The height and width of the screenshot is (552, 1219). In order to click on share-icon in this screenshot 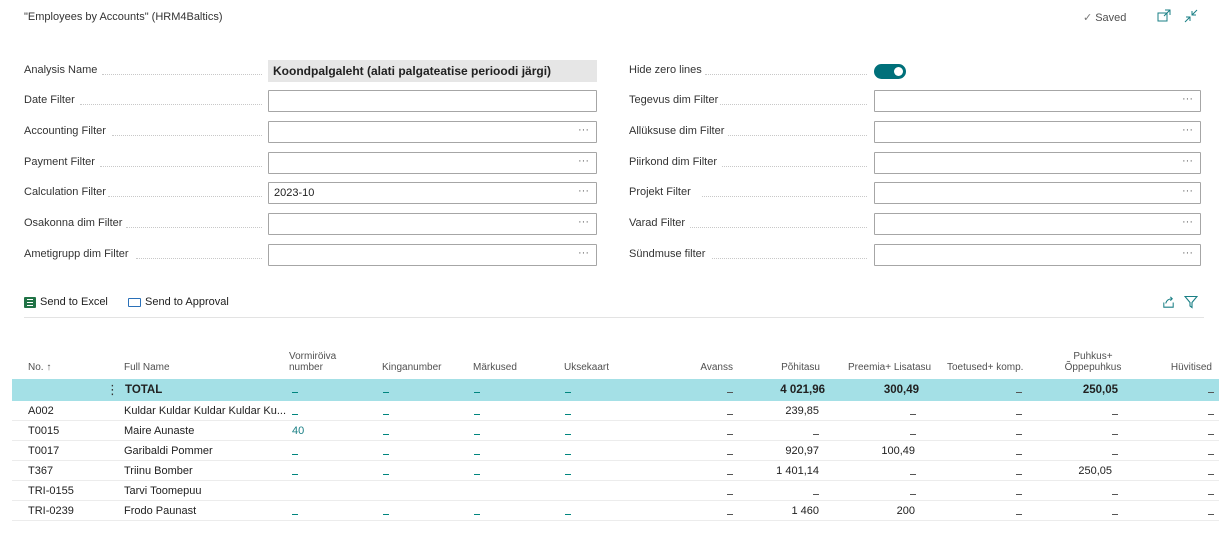, I will do `click(1168, 302)`.